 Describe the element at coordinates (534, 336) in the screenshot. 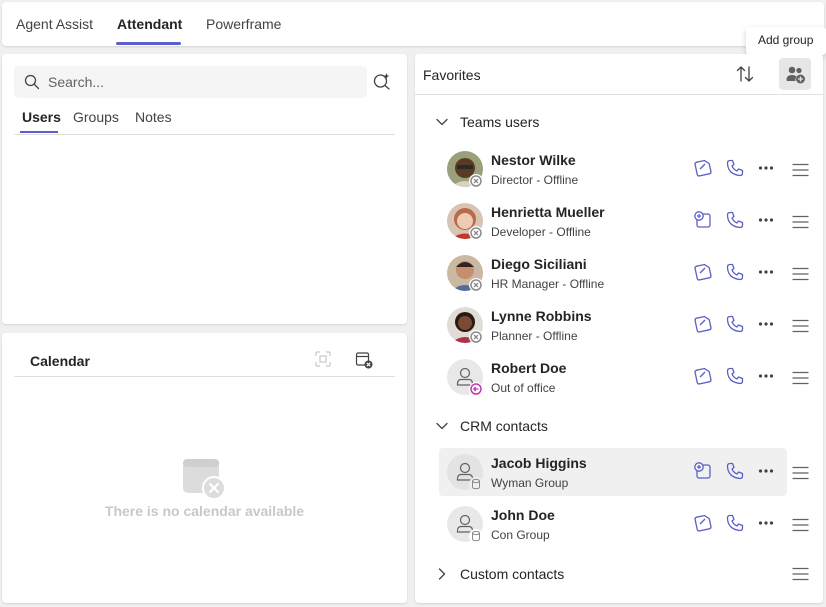

I see `contact-subtitle: Planner - Offline` at that location.